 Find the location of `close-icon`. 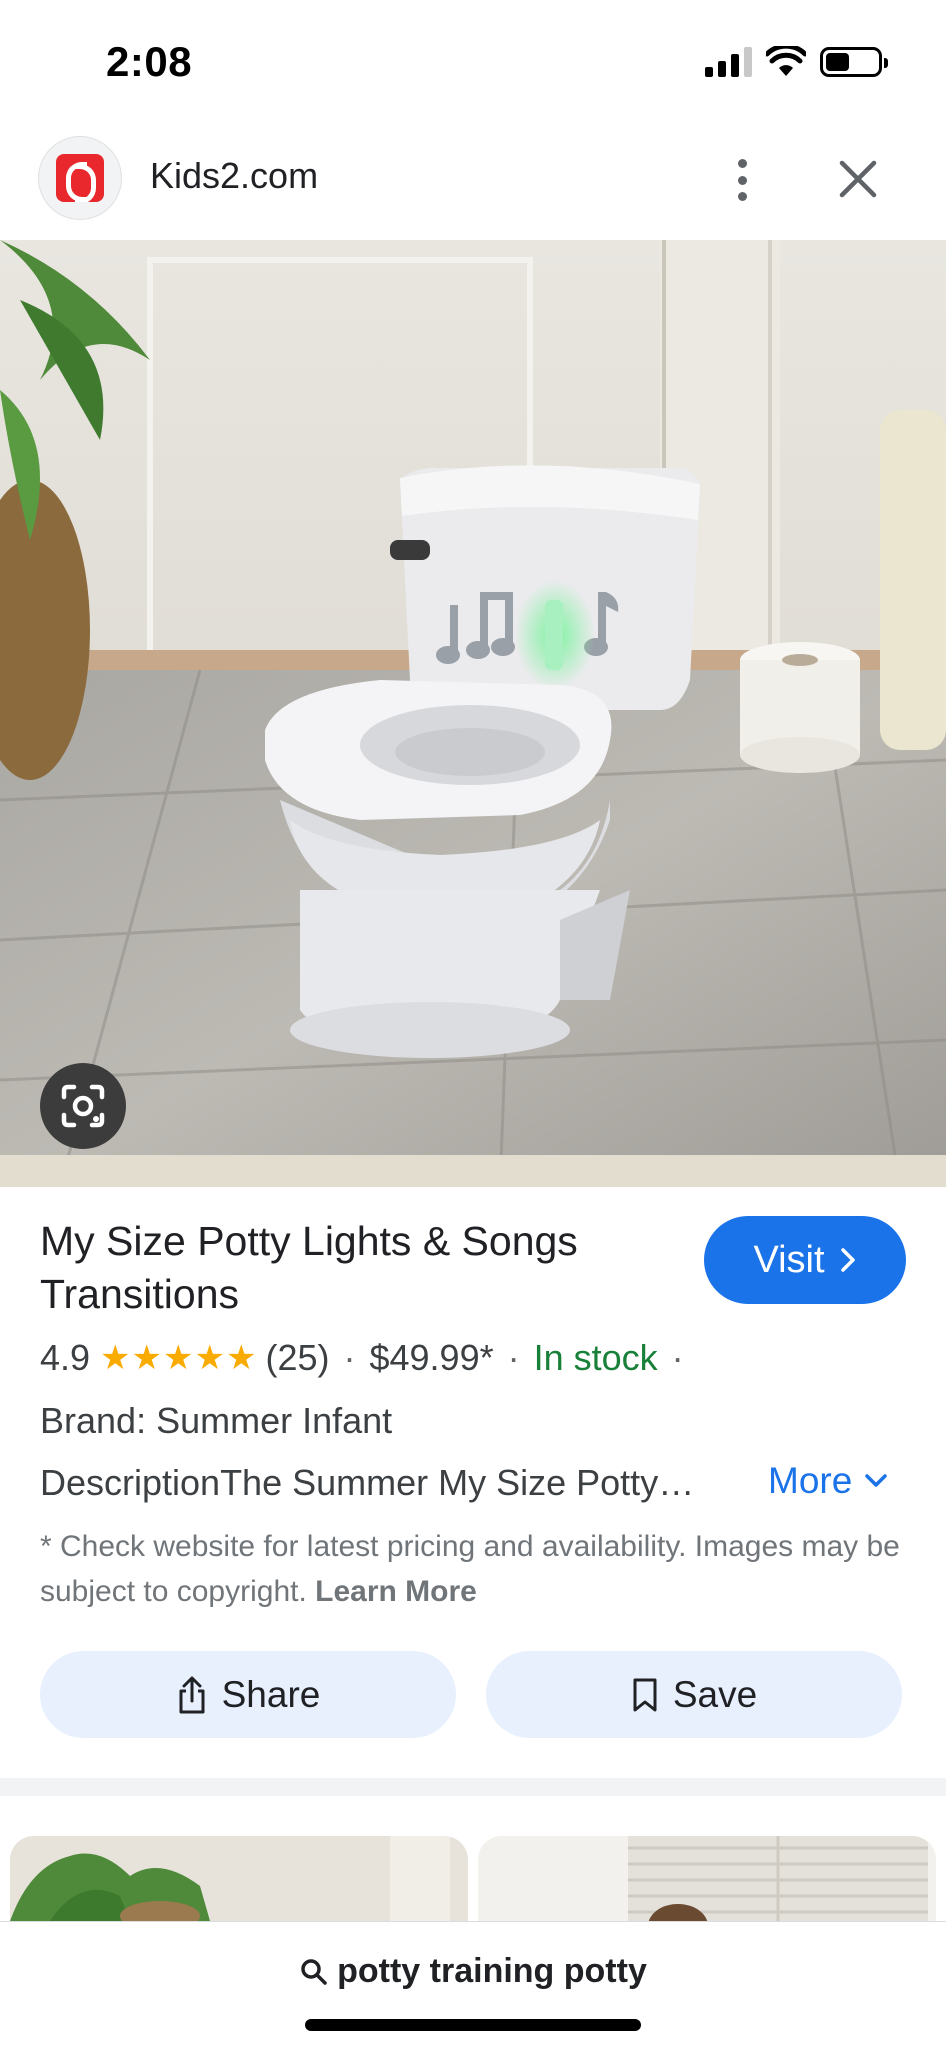

close-icon is located at coordinates (858, 179).